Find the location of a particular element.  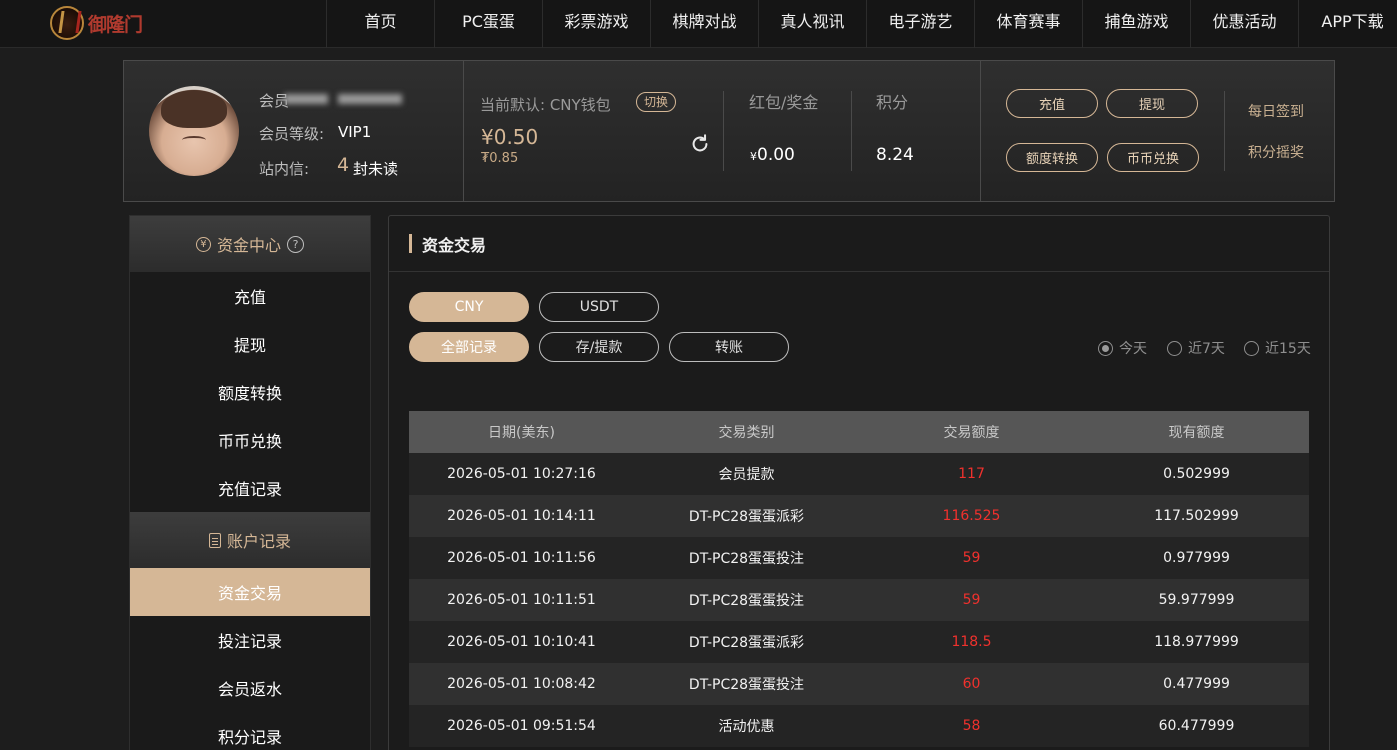

withdraw-button: 提现 is located at coordinates (1152, 103).